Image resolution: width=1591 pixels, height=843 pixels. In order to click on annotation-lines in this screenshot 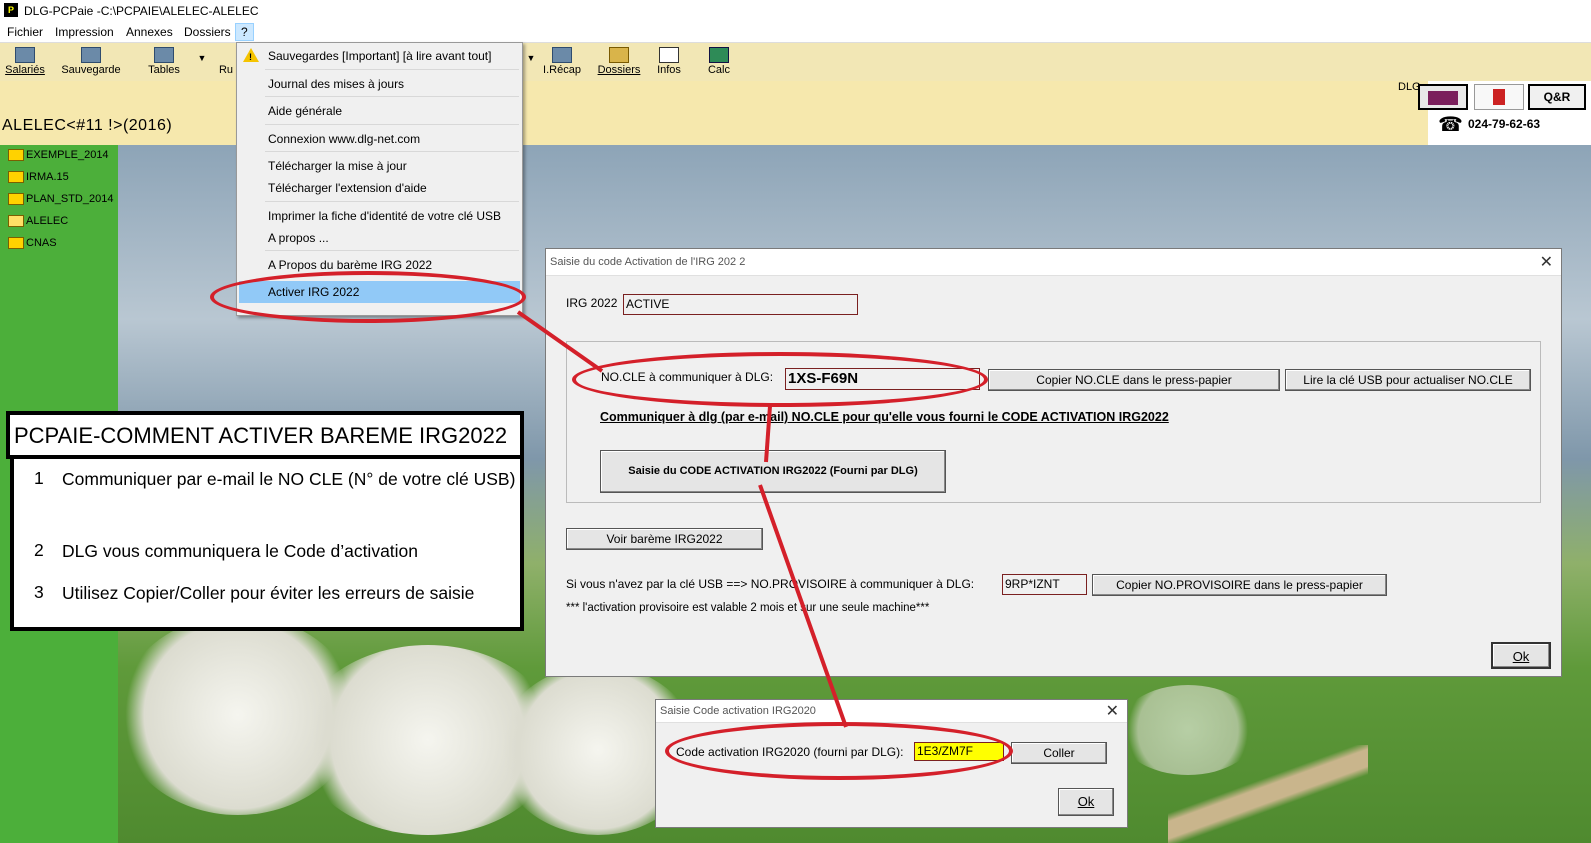, I will do `click(682, 519)`.